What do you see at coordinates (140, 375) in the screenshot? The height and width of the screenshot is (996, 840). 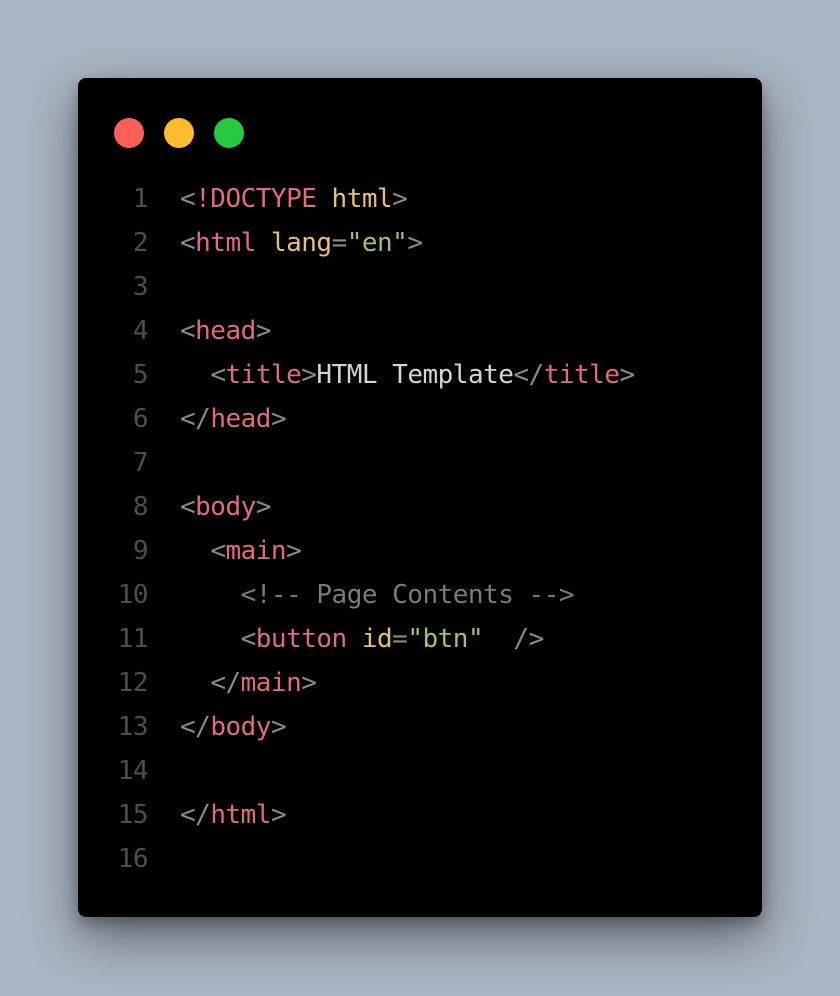 I see `line-number: 5` at bounding box center [140, 375].